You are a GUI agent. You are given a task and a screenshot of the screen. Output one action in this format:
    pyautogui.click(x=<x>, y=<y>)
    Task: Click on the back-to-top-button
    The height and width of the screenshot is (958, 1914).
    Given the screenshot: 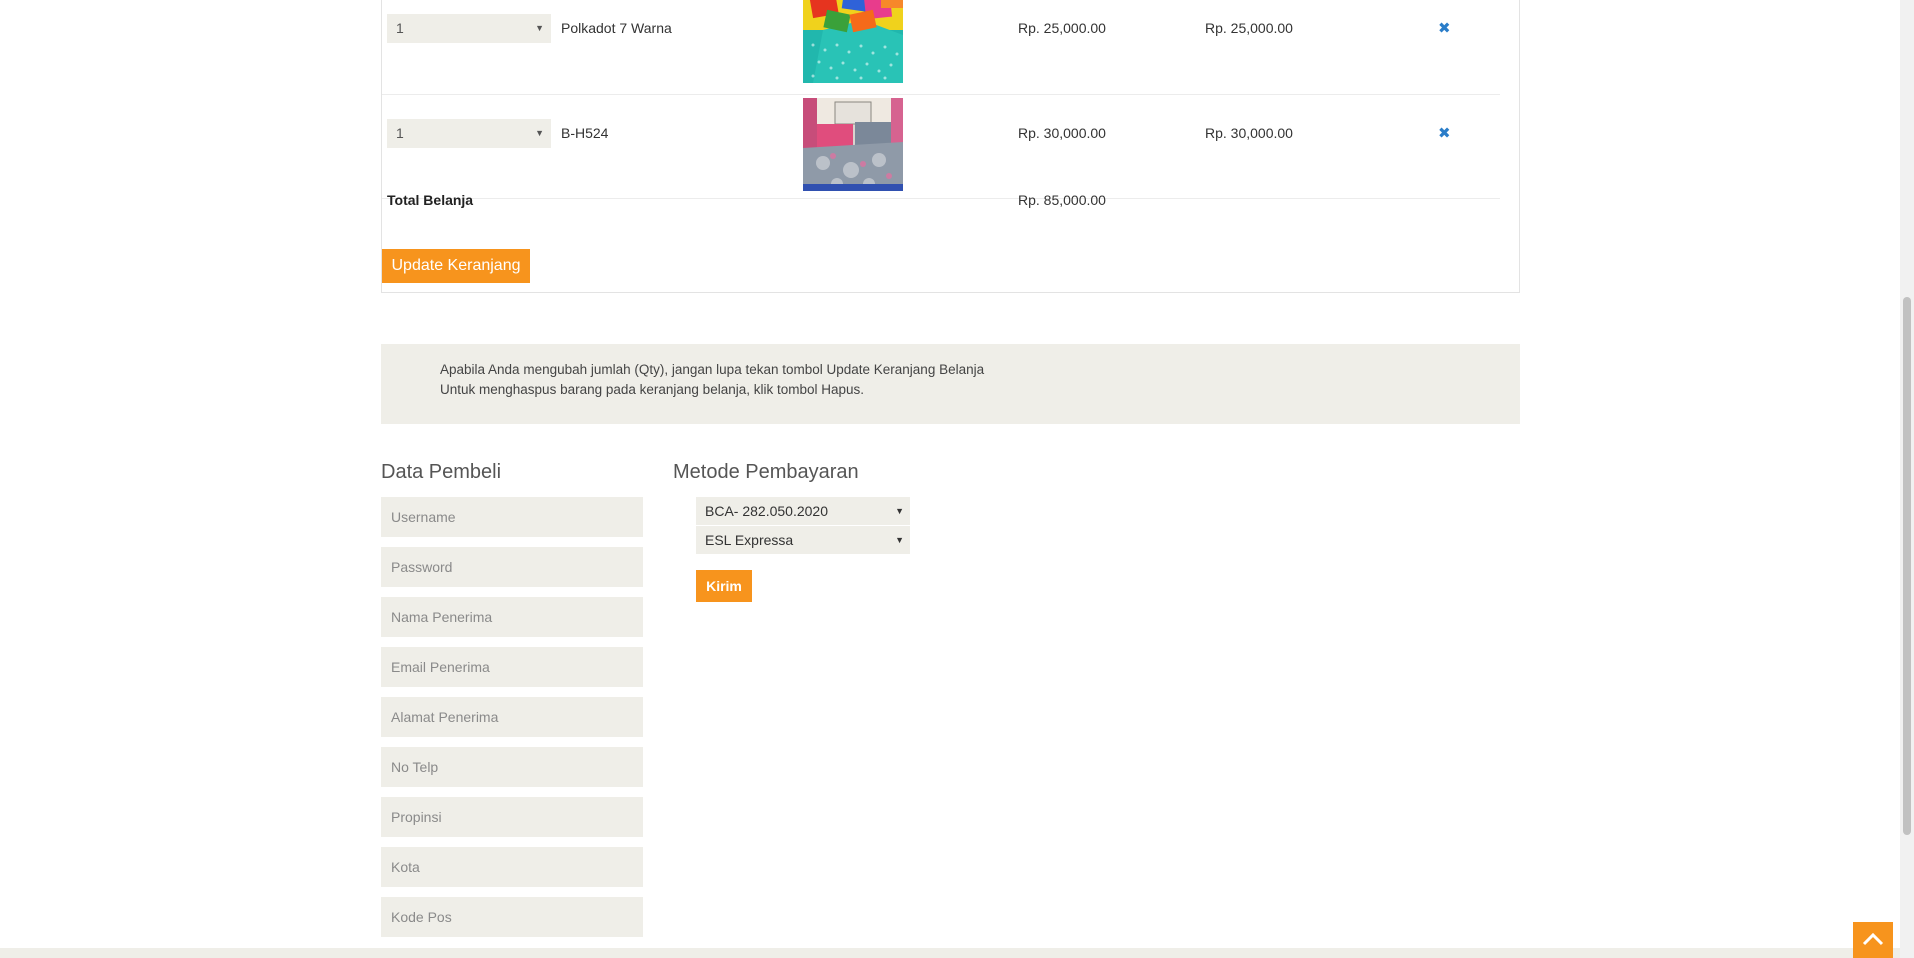 What is the action you would take?
    pyautogui.click(x=1873, y=940)
    